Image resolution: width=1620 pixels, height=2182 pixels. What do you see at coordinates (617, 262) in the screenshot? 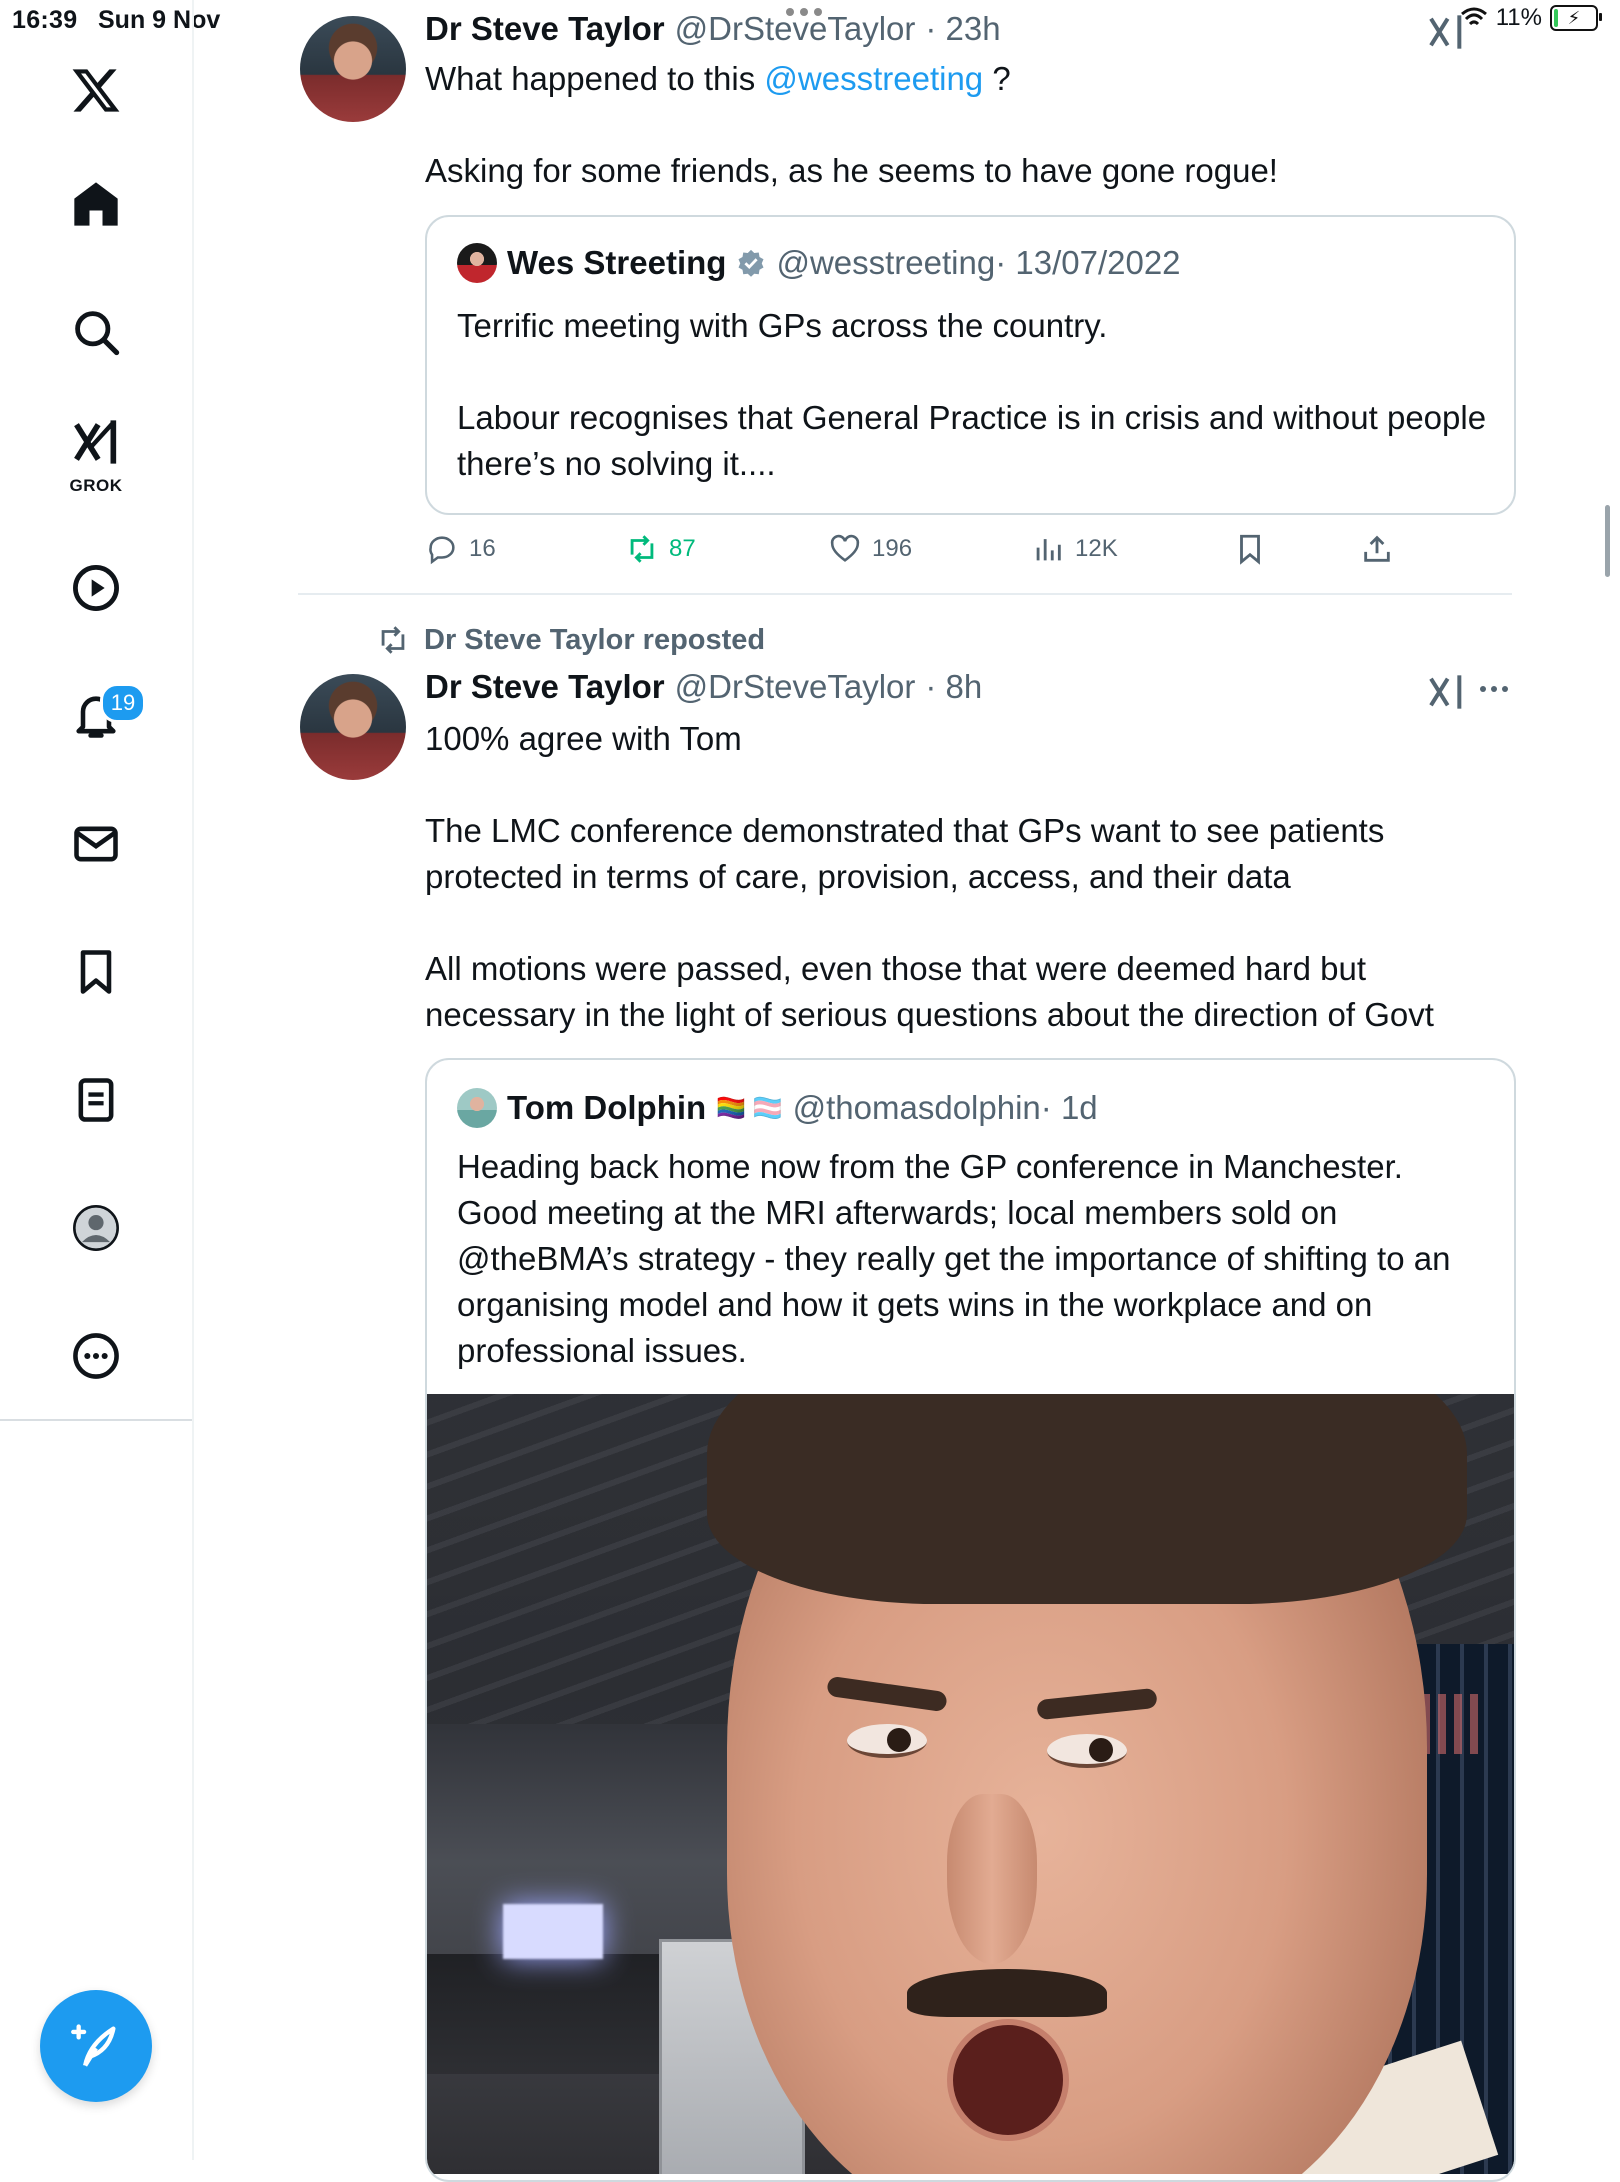
I see `quote-author-name: Wes Streeting` at bounding box center [617, 262].